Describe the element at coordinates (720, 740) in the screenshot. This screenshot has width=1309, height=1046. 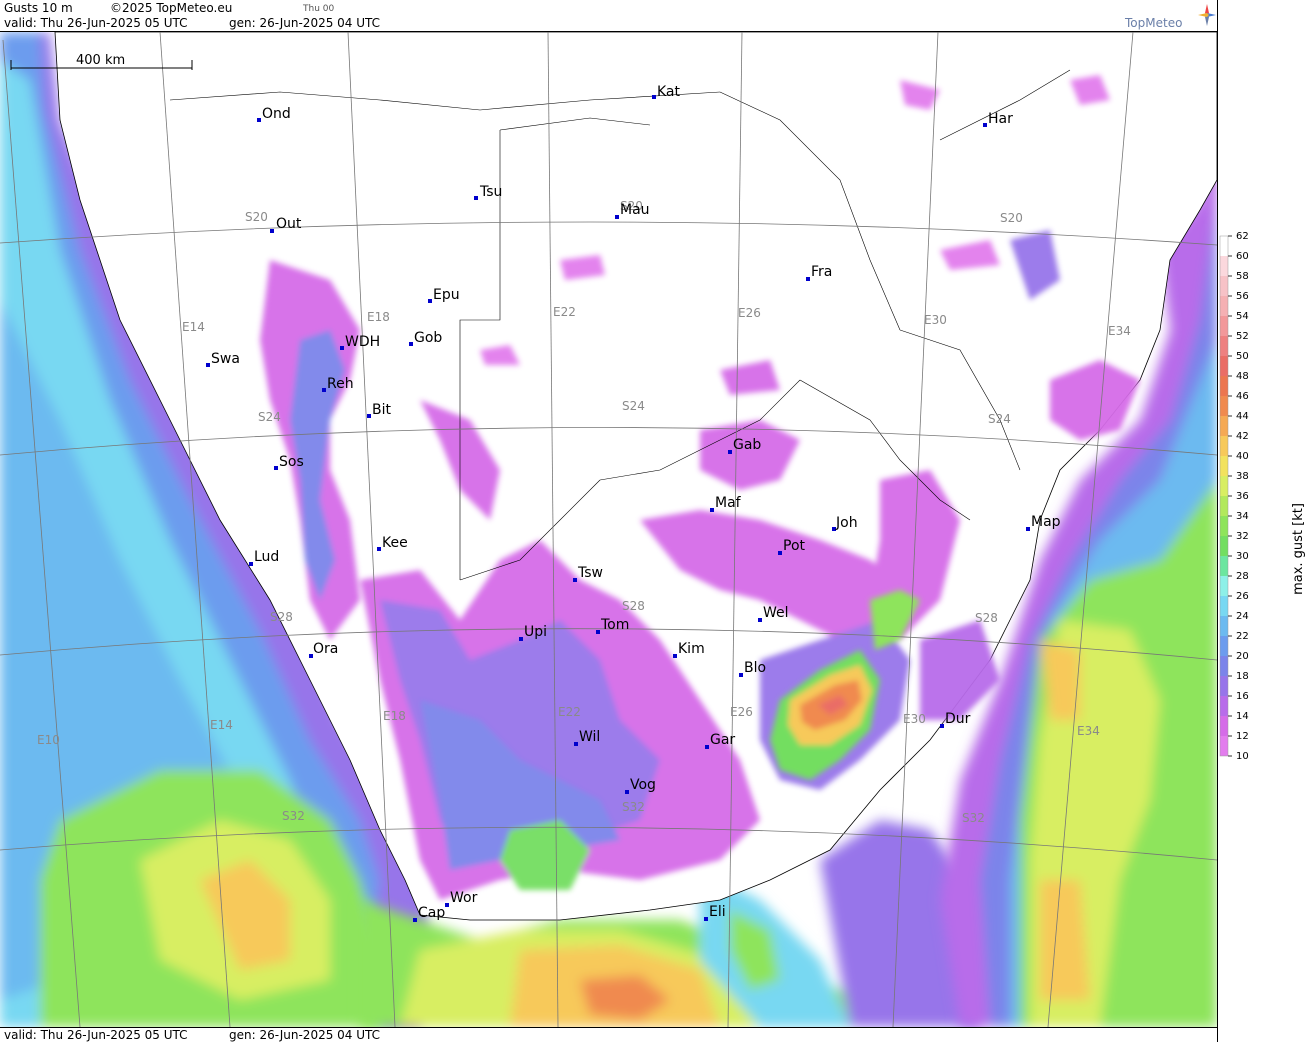
I see `city-marker: Gar` at that location.